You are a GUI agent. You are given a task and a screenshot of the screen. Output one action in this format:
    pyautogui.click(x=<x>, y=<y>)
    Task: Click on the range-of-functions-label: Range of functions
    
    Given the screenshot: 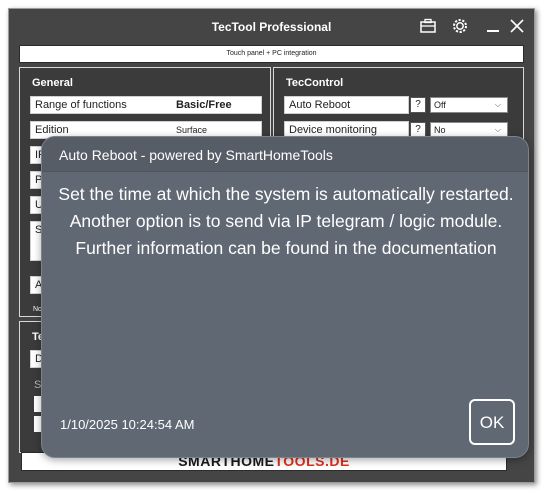 What is the action you would take?
    pyautogui.click(x=81, y=105)
    